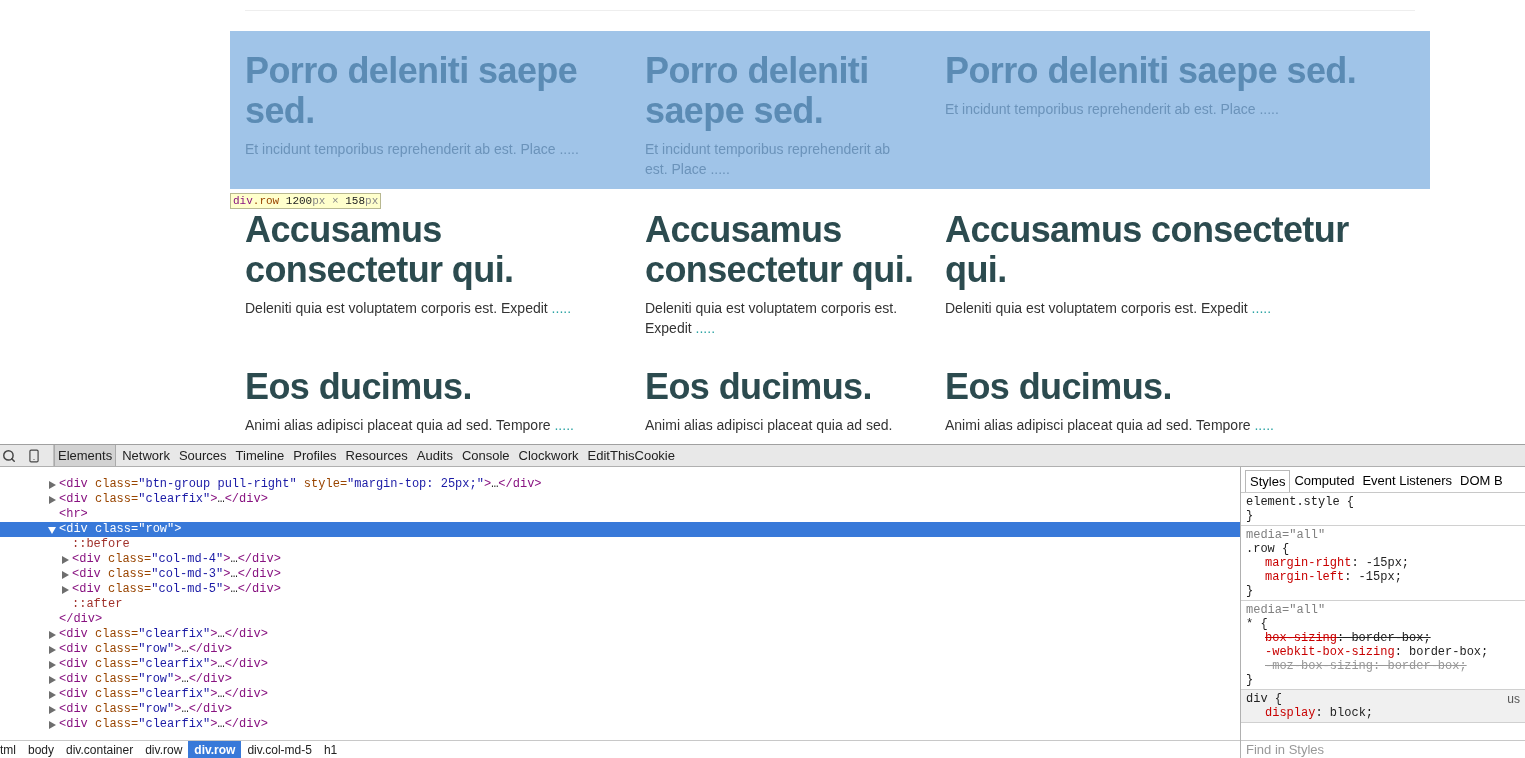 The width and height of the screenshot is (1525, 758). Describe the element at coordinates (176, 574) in the screenshot. I see `dom-node: <div class="col-md-3">…</div>` at that location.